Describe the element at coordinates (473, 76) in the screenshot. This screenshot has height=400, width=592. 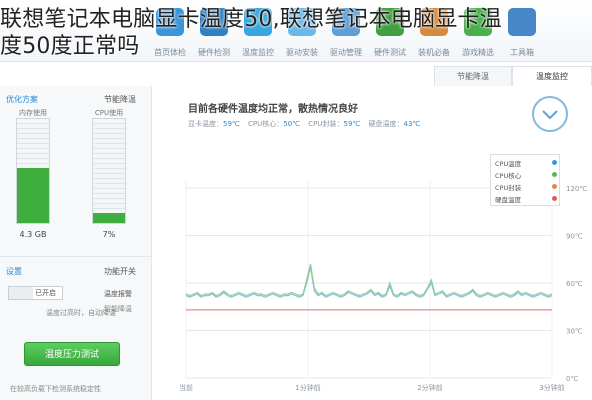
I see `tab-cooling: 节能降温` at that location.